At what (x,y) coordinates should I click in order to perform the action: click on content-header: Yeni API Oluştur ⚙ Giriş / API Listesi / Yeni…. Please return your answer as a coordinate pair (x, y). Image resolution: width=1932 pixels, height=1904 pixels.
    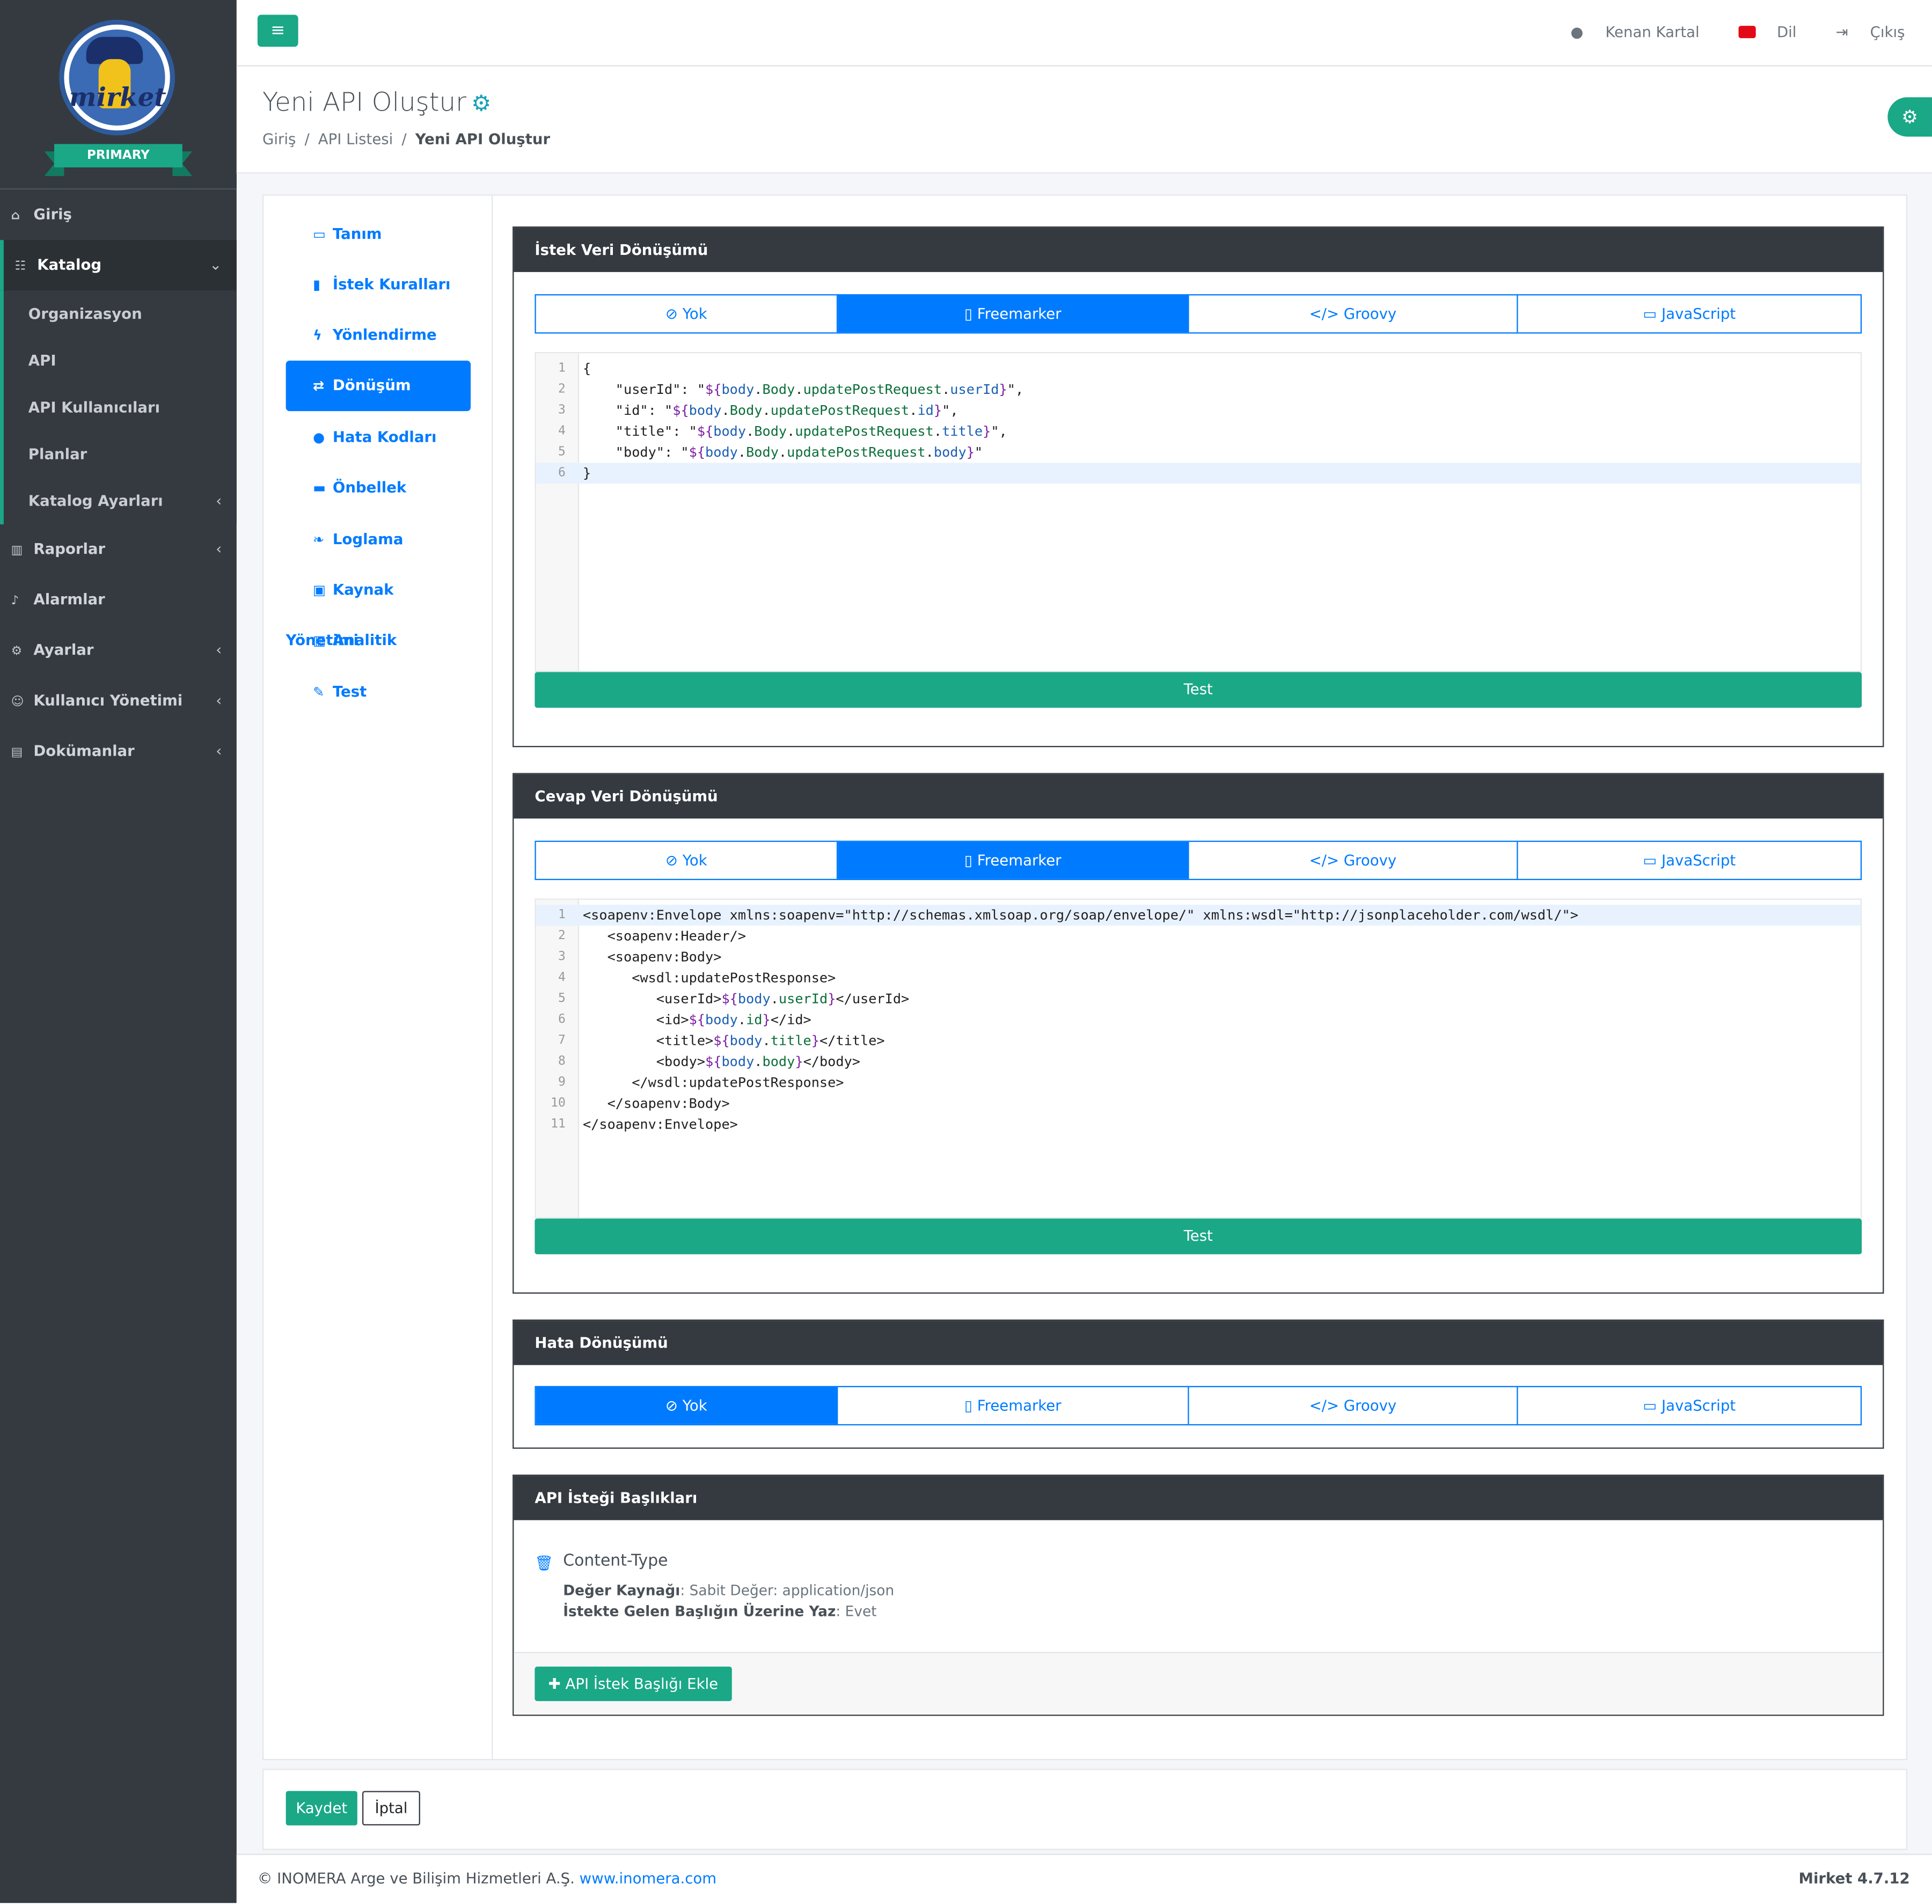
    Looking at the image, I should click on (1084, 120).